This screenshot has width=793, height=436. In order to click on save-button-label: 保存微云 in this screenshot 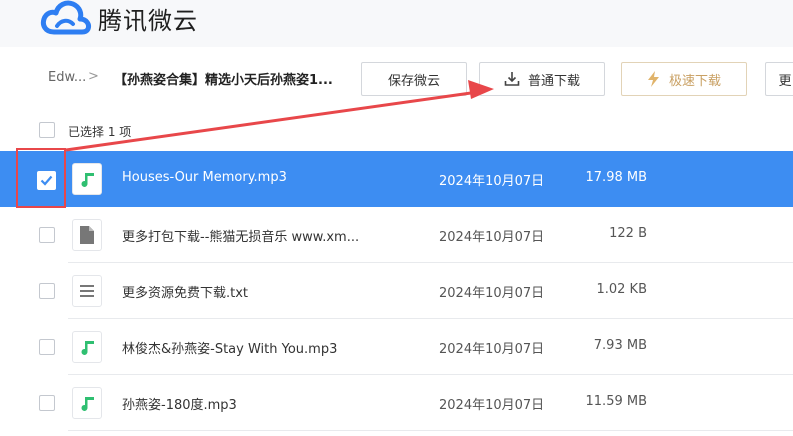, I will do `click(413, 81)`.